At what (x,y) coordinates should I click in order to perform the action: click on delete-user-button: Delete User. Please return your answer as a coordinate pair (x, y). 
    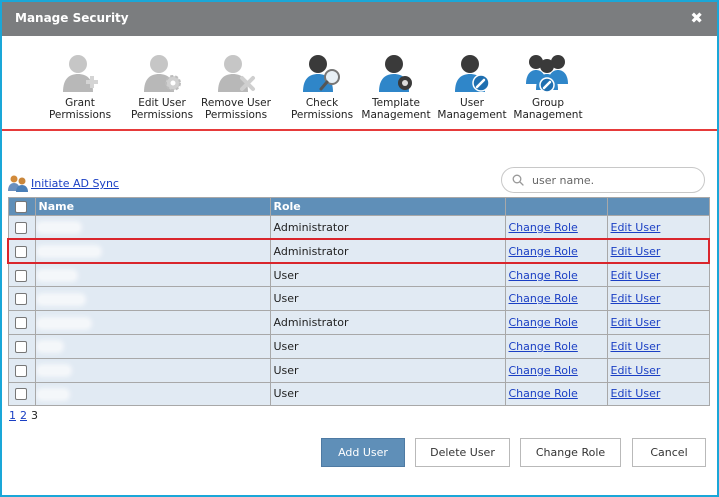
    Looking at the image, I should click on (462, 452).